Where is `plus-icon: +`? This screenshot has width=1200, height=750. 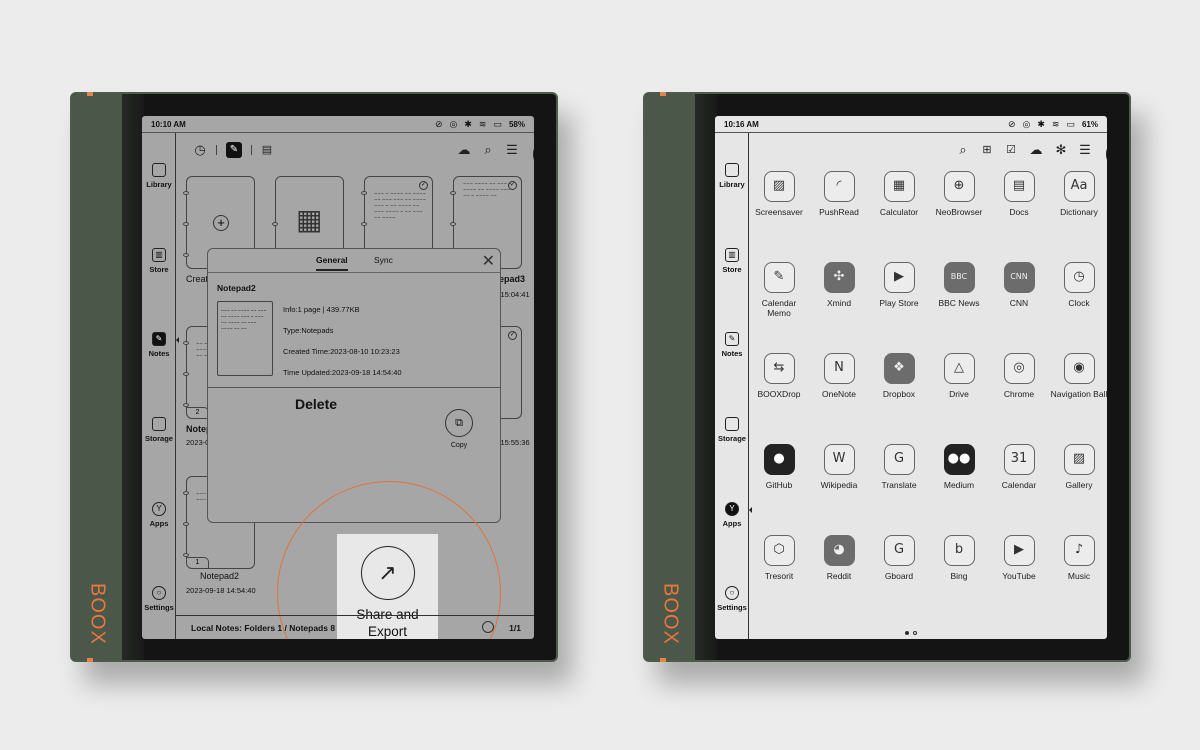 plus-icon: + is located at coordinates (221, 223).